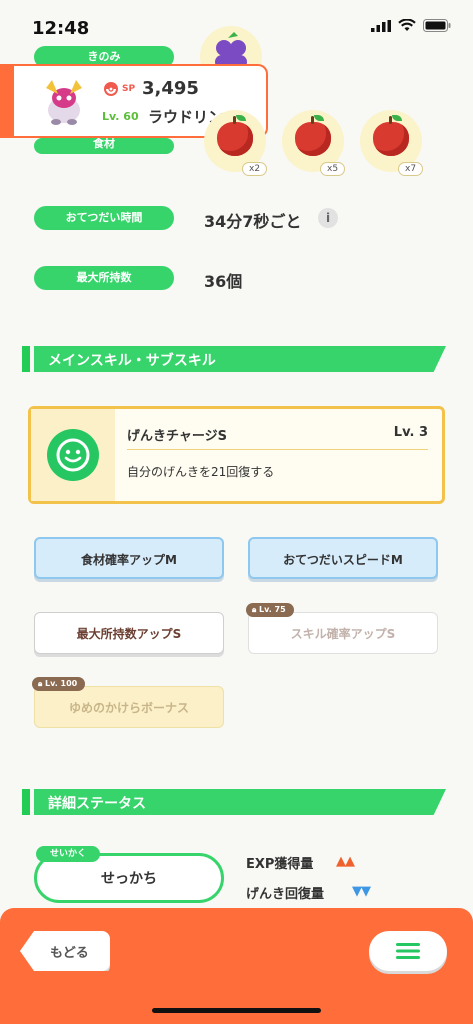  What do you see at coordinates (343, 558) in the screenshot?
I see `subskill-helping-speed-m: おてつだいスピードM` at bounding box center [343, 558].